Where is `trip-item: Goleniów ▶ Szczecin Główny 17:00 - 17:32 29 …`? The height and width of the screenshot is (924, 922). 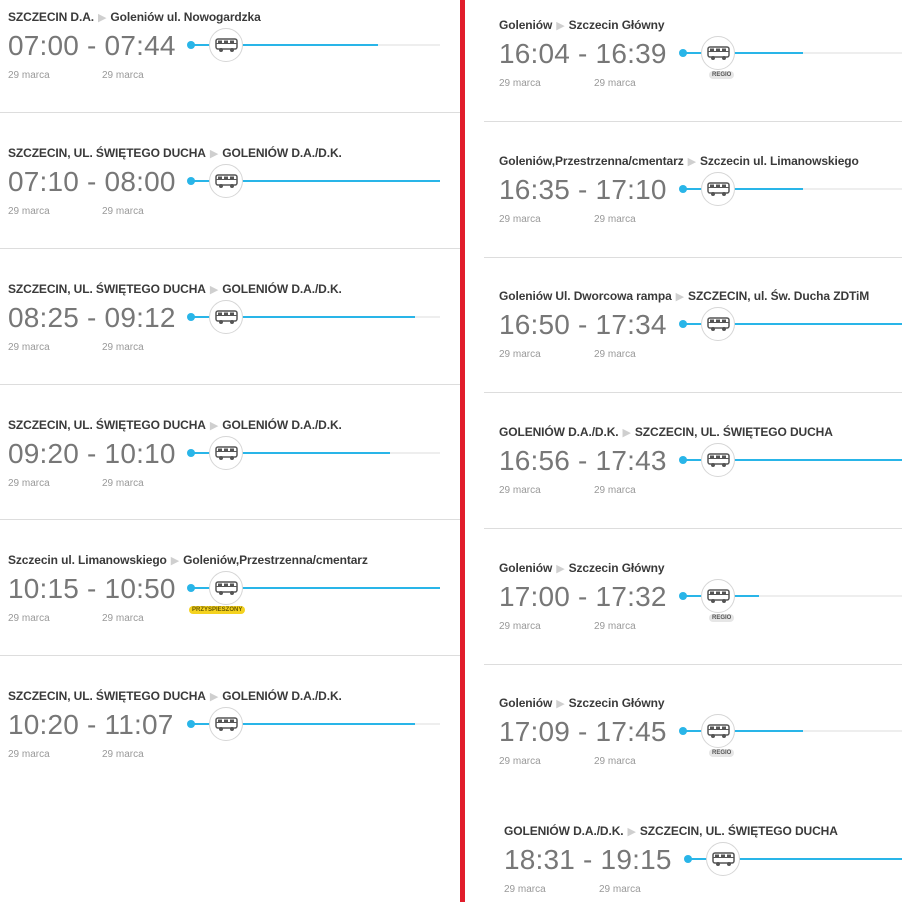
trip-item: Goleniów ▶ Szczecin Główny 17:00 - 17:32 29 … is located at coordinates (694, 606).